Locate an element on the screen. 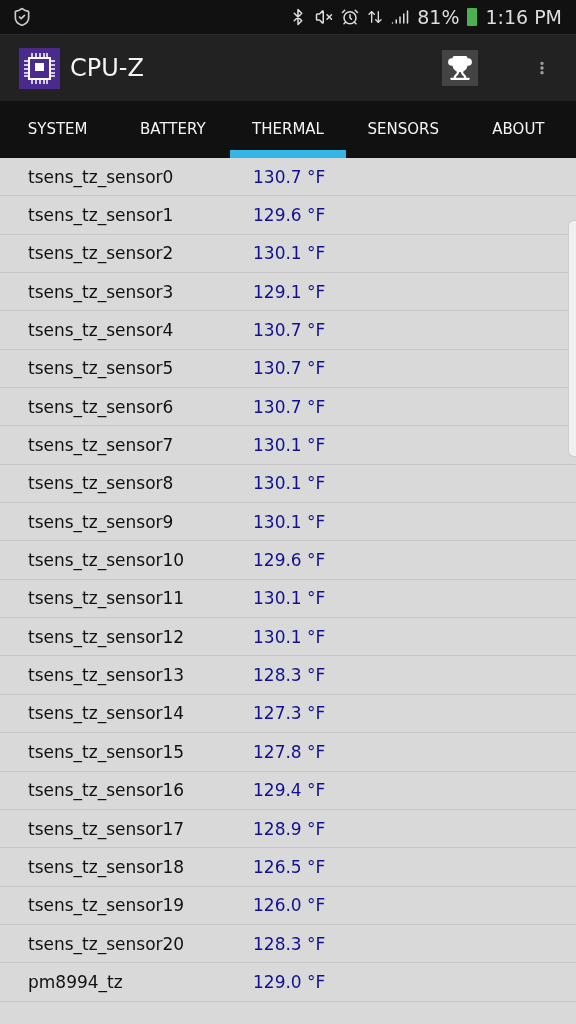 Image resolution: width=576 pixels, height=1024 pixels. temperature-value: 127.3 °F is located at coordinates (289, 713).